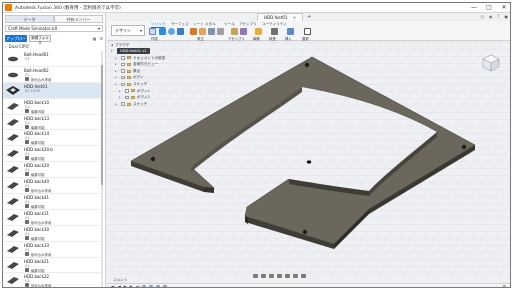  What do you see at coordinates (52, 107) in the screenshot?
I see `list-item: HDD.back10 V1 編集可能` at bounding box center [52, 107].